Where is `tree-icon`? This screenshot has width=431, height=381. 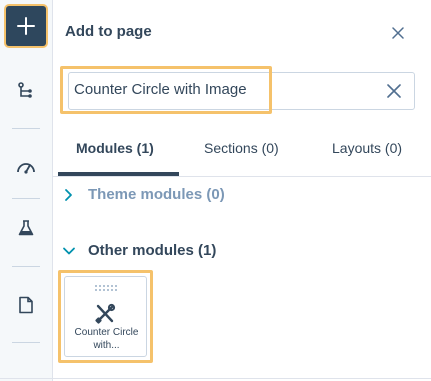
tree-icon is located at coordinates (25, 90).